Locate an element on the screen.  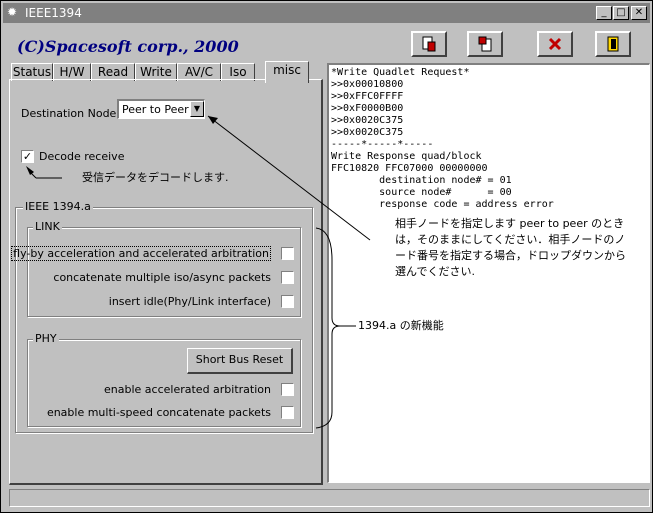
clear-log-button is located at coordinates (555, 44).